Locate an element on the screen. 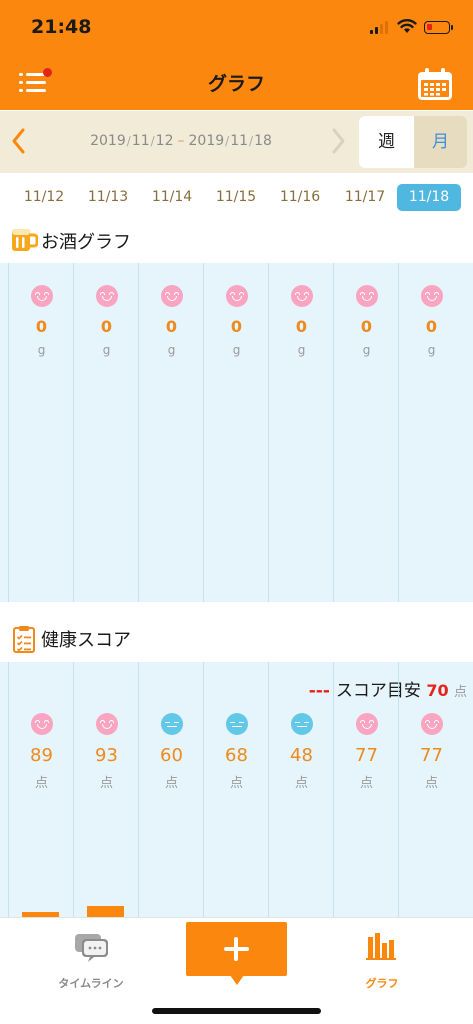 The width and height of the screenshot is (473, 1024). day-button: 11/13 is located at coordinates (108, 197).